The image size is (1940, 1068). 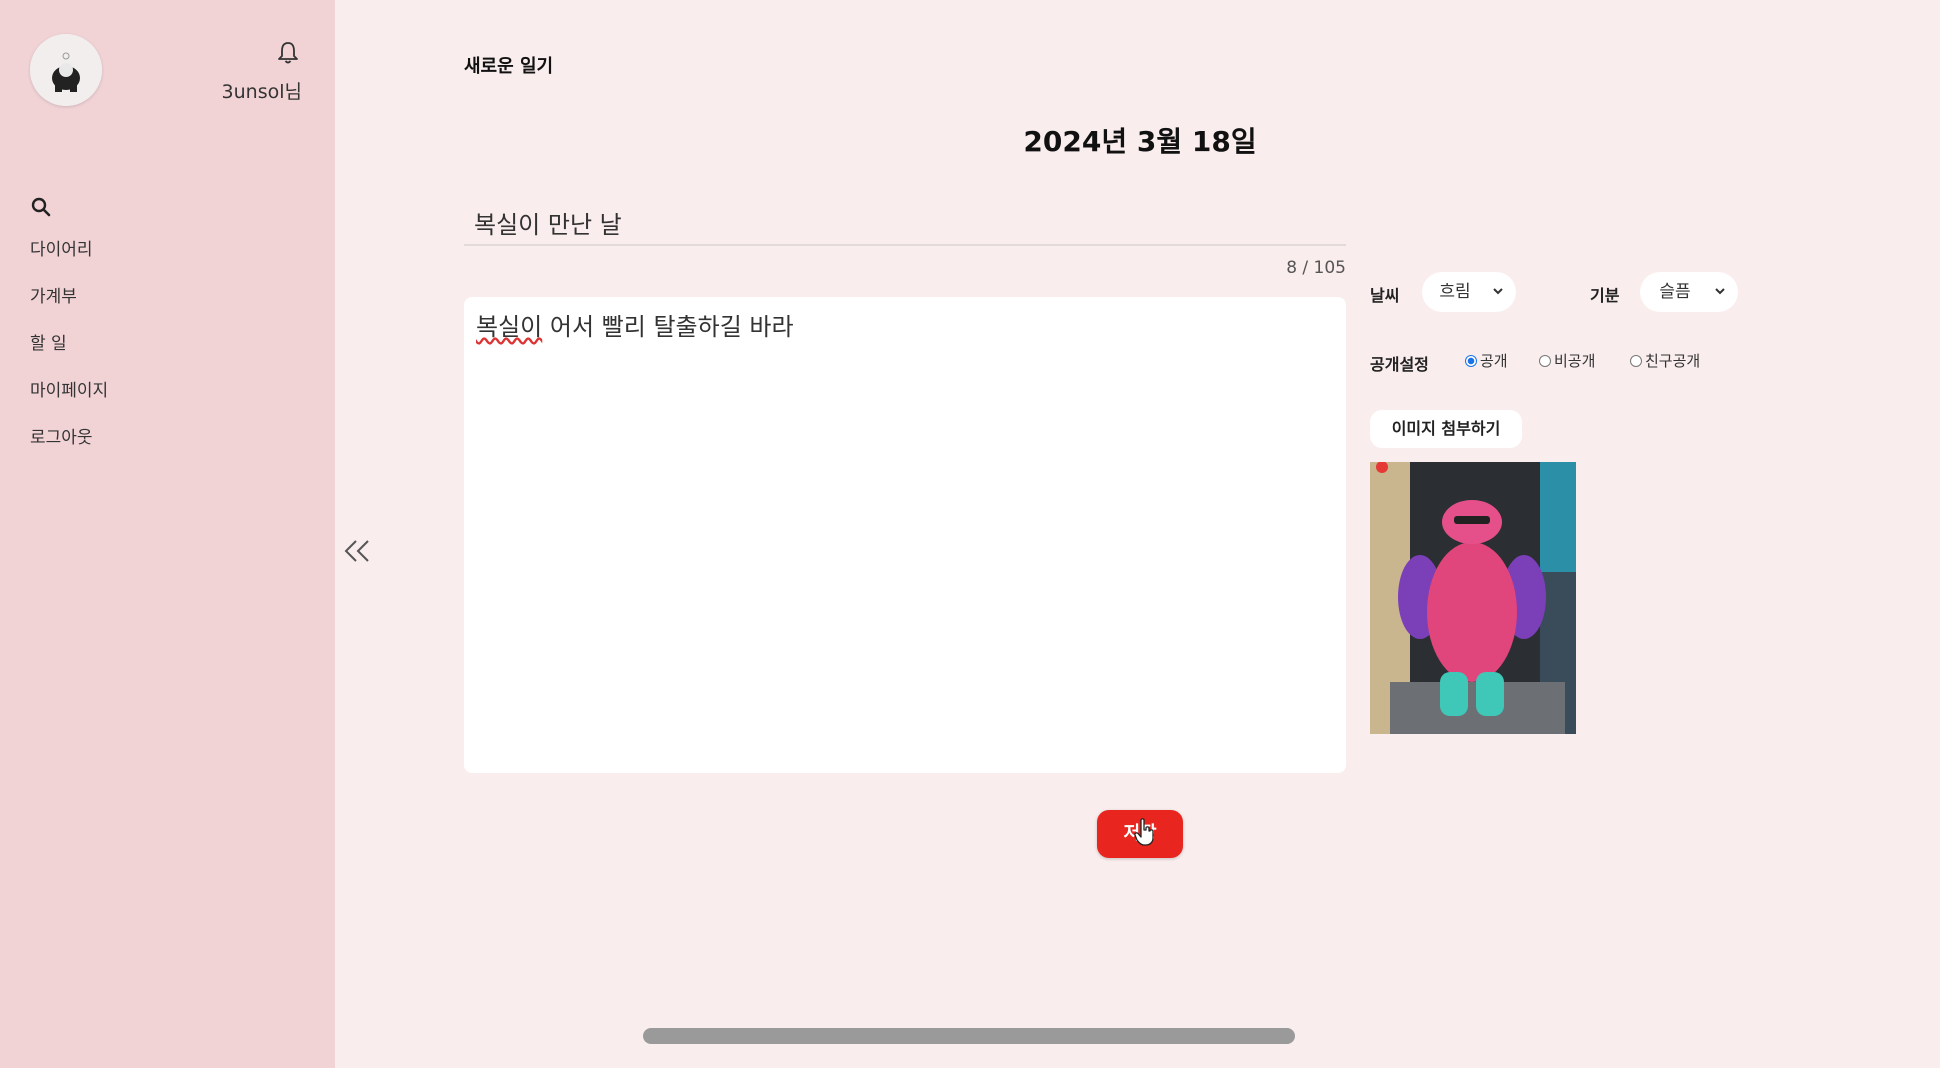 I want to click on mood-label: 기분, so click(x=1605, y=295).